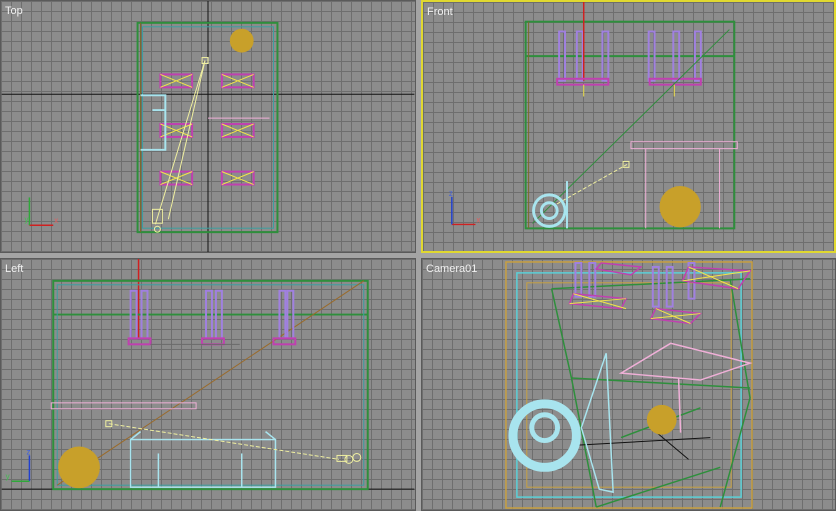  Describe the element at coordinates (123, 406) in the screenshot. I see `table` at that location.